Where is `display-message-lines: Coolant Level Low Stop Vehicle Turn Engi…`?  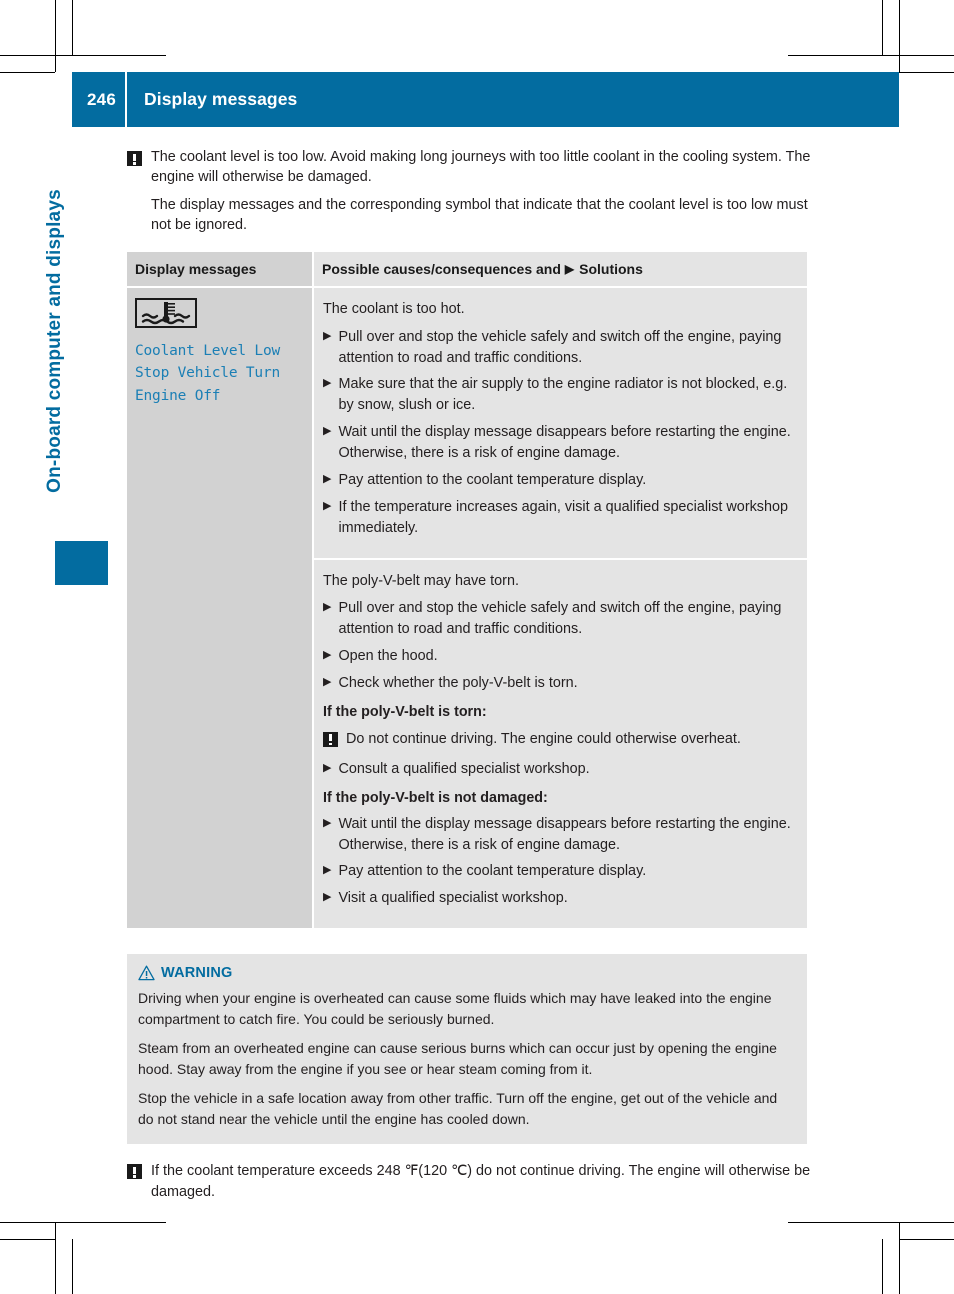
display-message-lines: Coolant Level Low Stop Vehicle Turn Engi… is located at coordinates (219, 373).